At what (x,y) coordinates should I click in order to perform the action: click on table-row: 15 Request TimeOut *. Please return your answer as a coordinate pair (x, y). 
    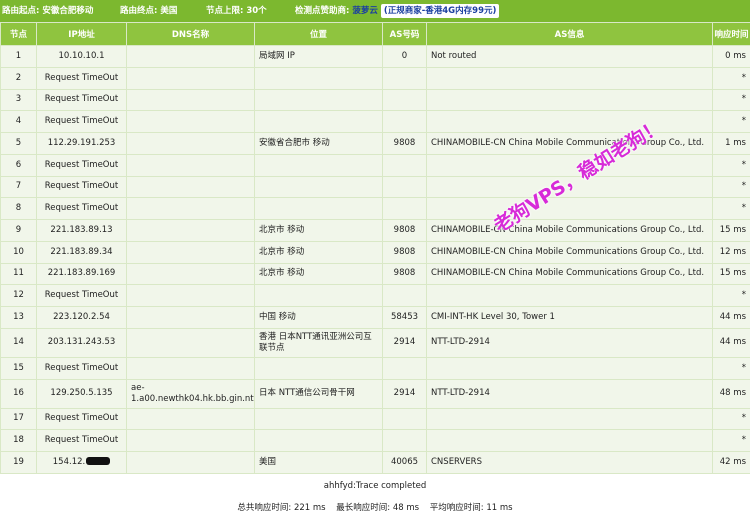
    Looking at the image, I should click on (375, 368).